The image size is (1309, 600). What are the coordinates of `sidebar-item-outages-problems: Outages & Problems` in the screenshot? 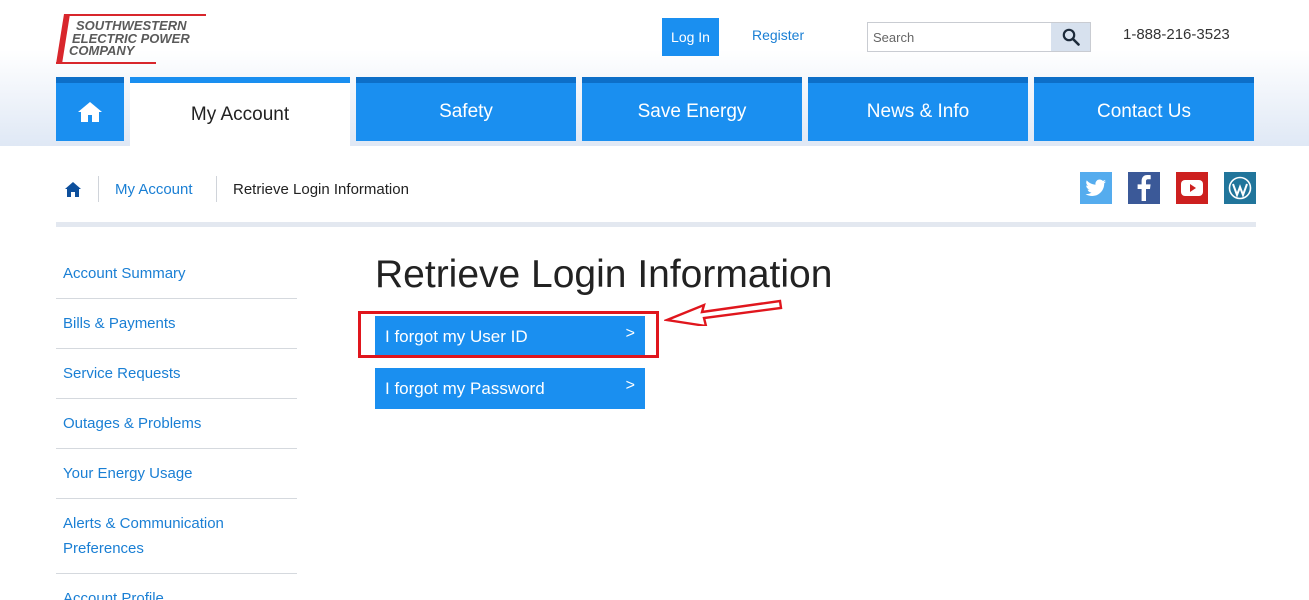 It's located at (176, 424).